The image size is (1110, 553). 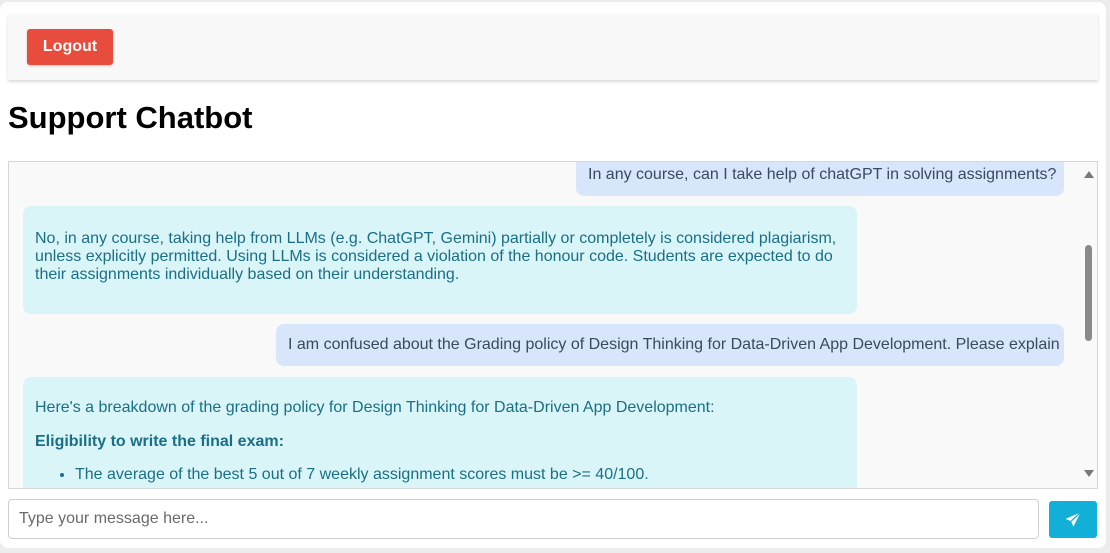 What do you see at coordinates (1089, 174) in the screenshot?
I see `scroll-up-arrow-icon` at bounding box center [1089, 174].